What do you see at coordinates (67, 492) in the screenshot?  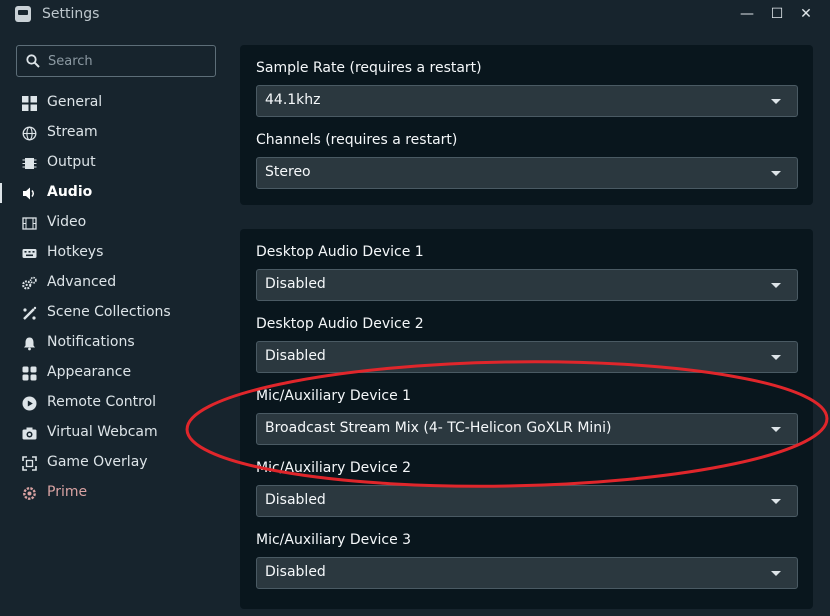 I see `sidebar-item-label: Prime` at bounding box center [67, 492].